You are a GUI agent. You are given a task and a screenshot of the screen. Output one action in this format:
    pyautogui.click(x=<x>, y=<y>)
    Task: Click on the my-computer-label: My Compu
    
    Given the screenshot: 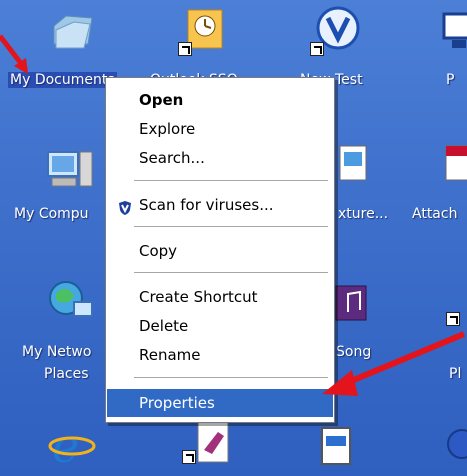 What is the action you would take?
    pyautogui.click(x=51, y=214)
    